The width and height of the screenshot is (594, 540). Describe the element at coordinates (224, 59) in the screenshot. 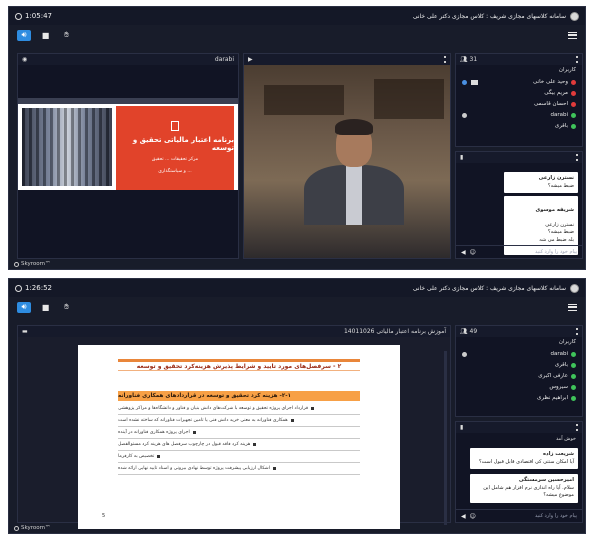

I see `share-panel-user: darabi` at that location.